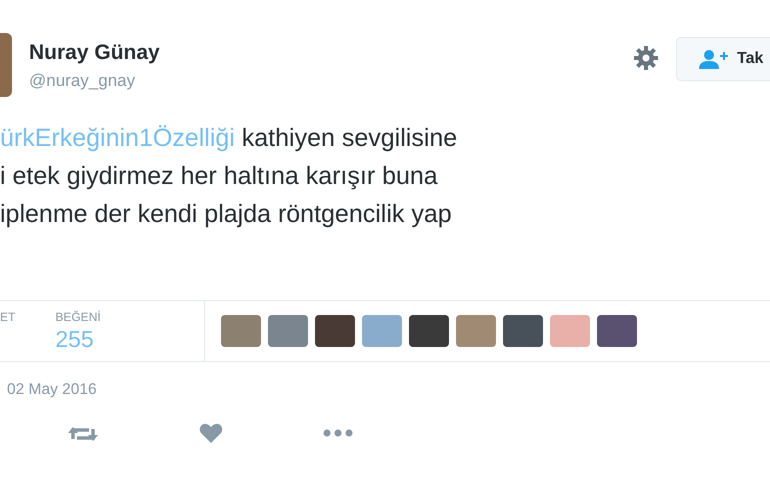  What do you see at coordinates (52, 389) in the screenshot?
I see `tweet-date: 02 May 2016` at bounding box center [52, 389].